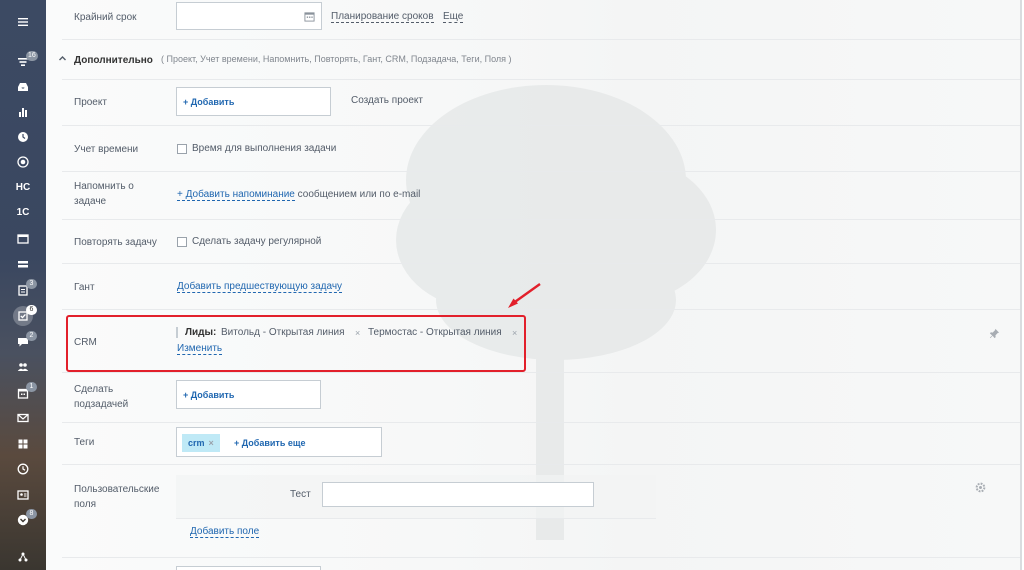  I want to click on project-label: Проект, so click(90, 102).